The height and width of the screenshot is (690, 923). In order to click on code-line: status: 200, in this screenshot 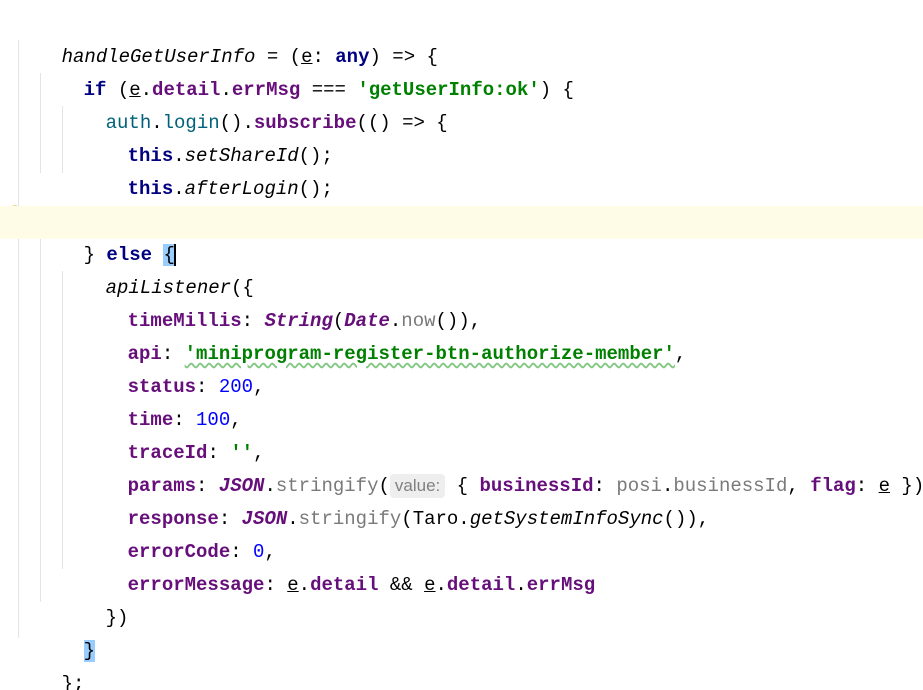, I will do `click(461, 368)`.